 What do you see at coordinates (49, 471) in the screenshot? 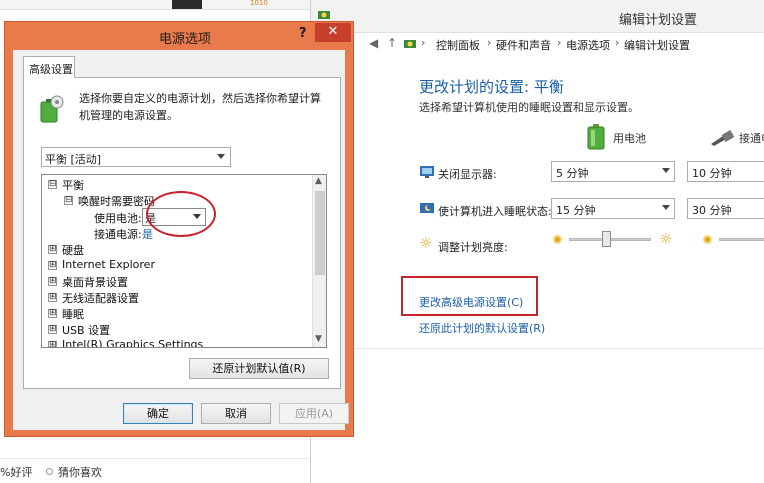
I see `radio-icon` at bounding box center [49, 471].